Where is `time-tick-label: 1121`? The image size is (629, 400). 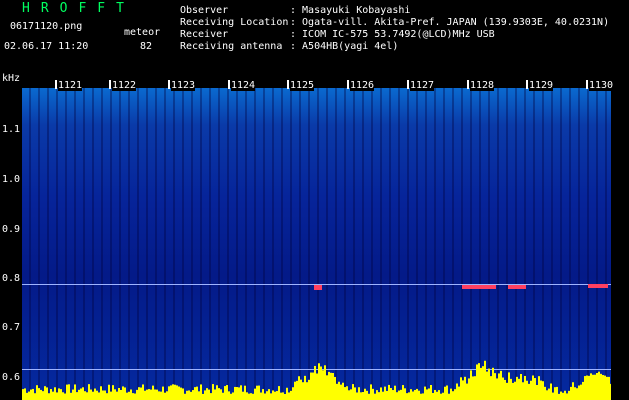
time-tick-label: 1121 is located at coordinates (70, 85).